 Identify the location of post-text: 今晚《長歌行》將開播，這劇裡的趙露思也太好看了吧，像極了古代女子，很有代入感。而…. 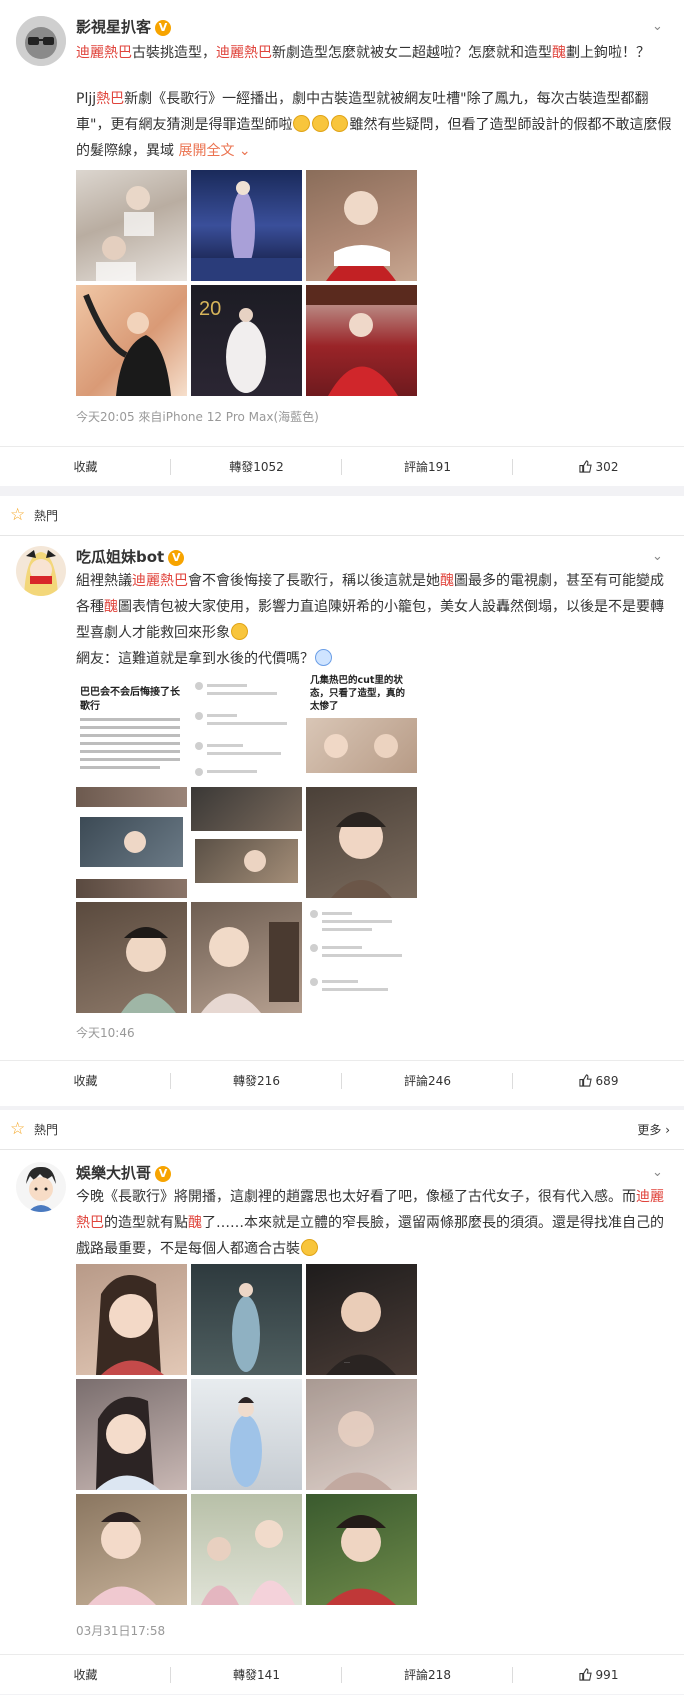
(374, 1223).